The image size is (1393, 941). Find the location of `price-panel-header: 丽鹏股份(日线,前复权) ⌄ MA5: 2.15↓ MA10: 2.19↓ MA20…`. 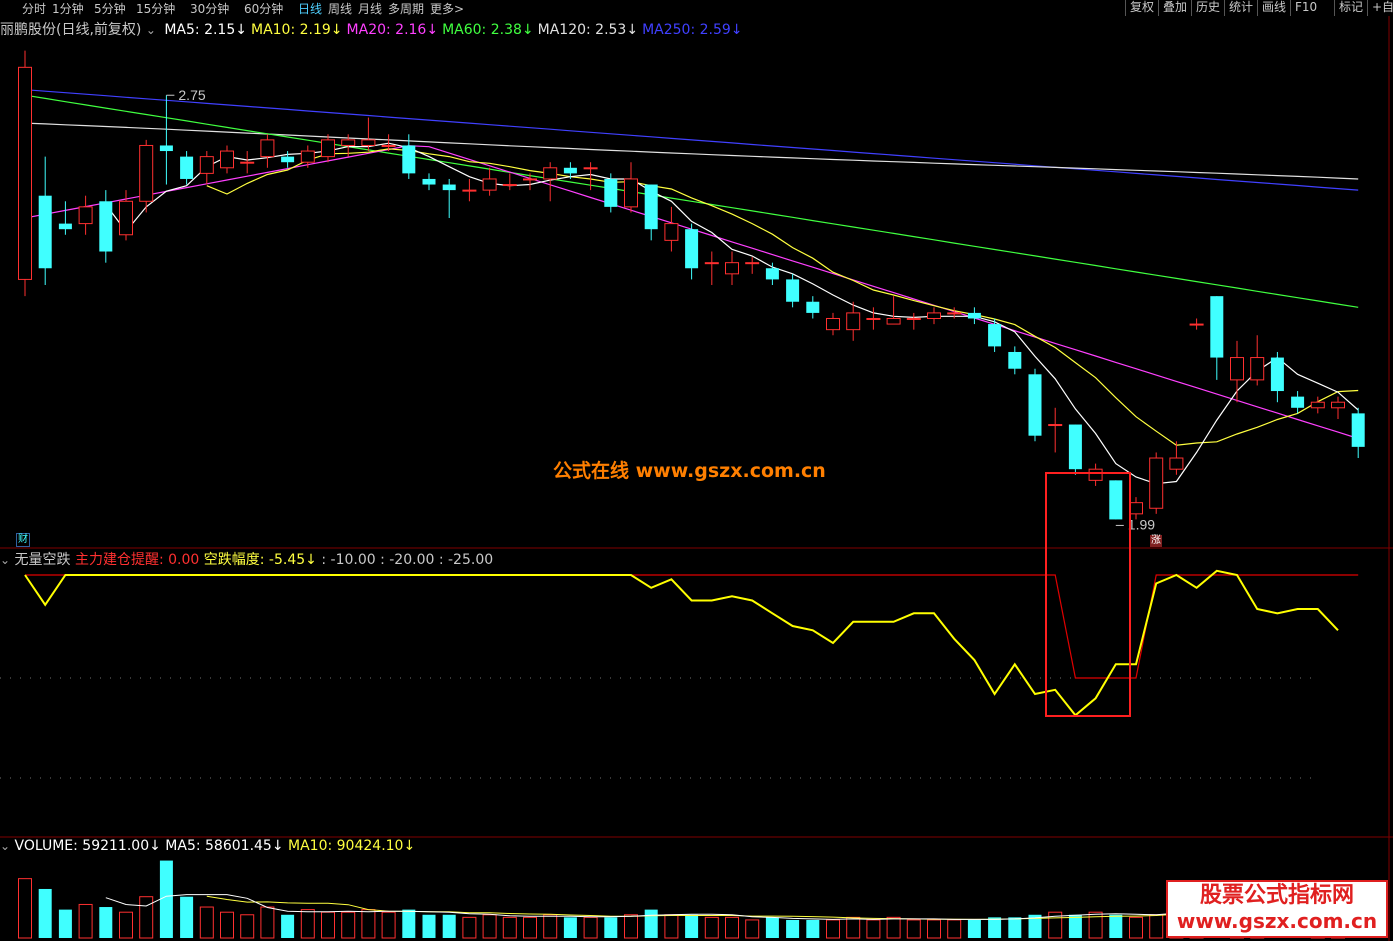

price-panel-header: 丽鹏股份(日线,前复权) ⌄ MA5: 2.15↓ MA10: 2.19↓ MA20… is located at coordinates (371, 29).